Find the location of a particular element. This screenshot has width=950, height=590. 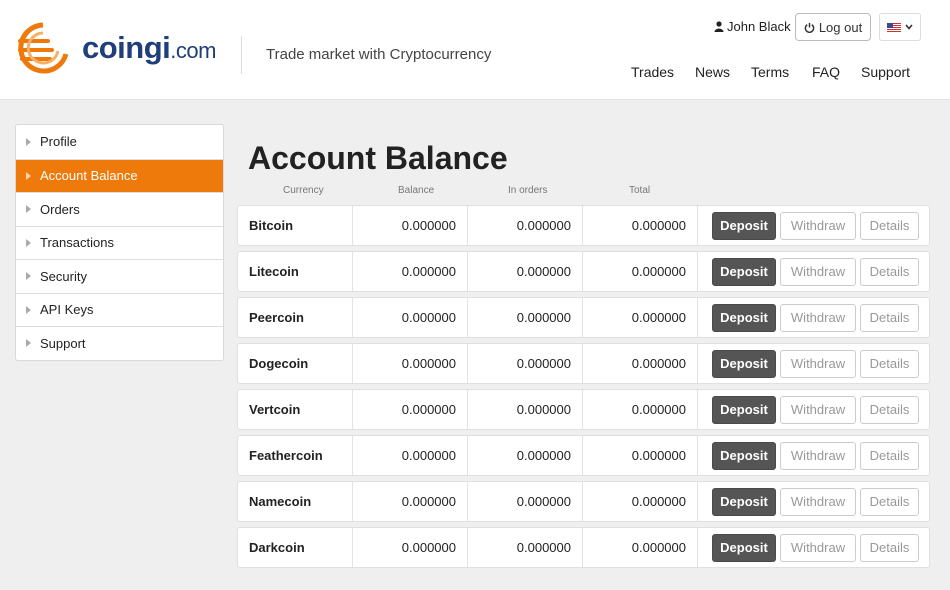

us-flag-icon is located at coordinates (894, 27).